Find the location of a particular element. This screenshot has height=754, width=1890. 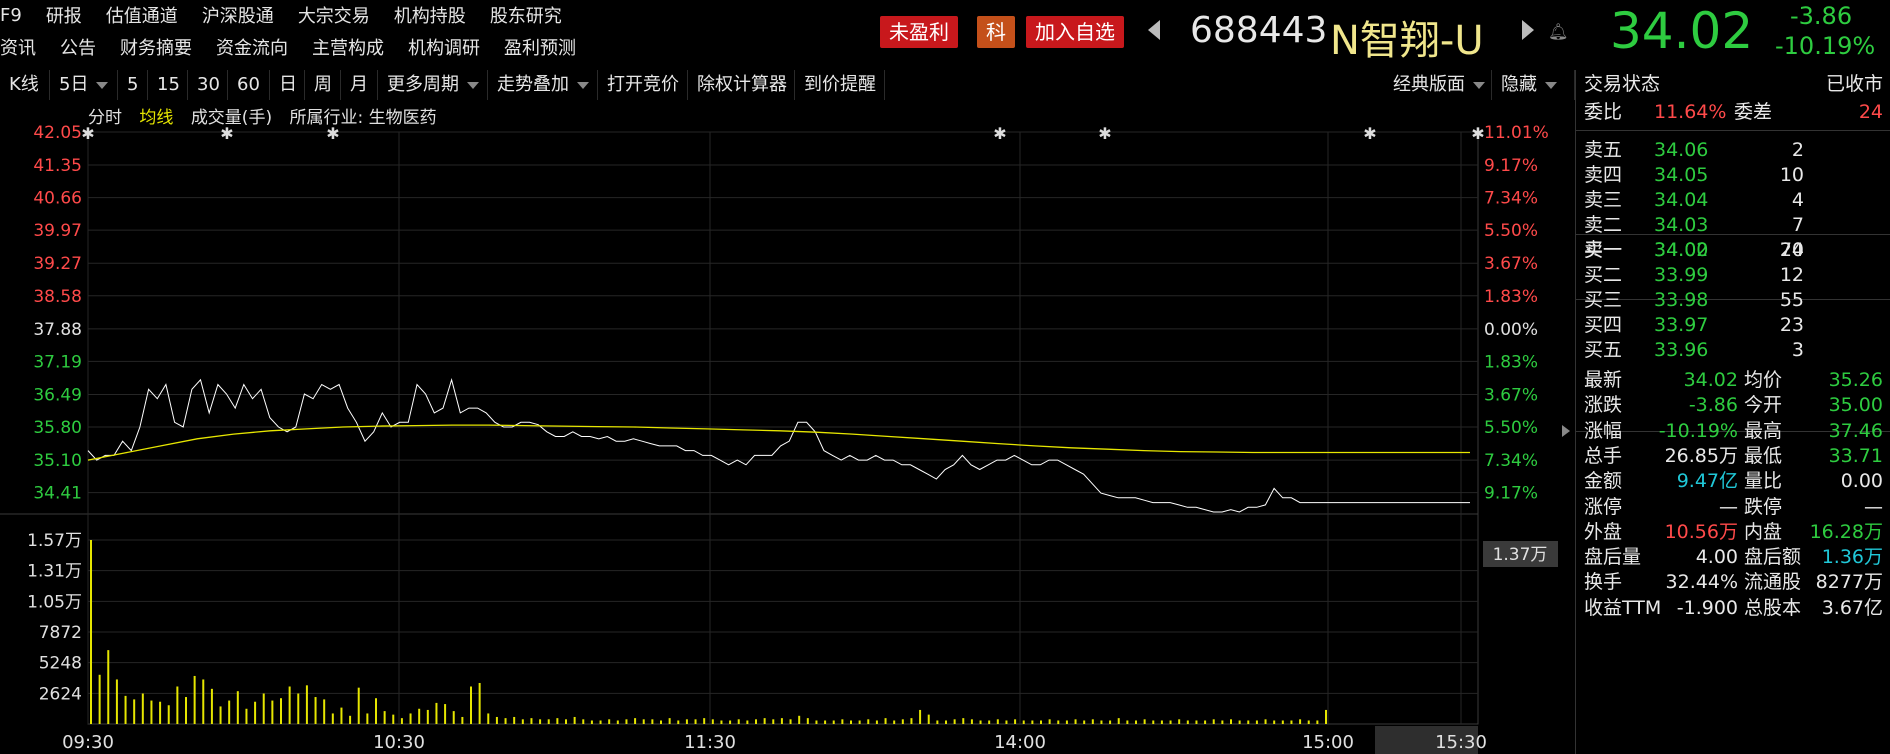

ask-row: 卖二 34.03 7 is located at coordinates (1733, 225).